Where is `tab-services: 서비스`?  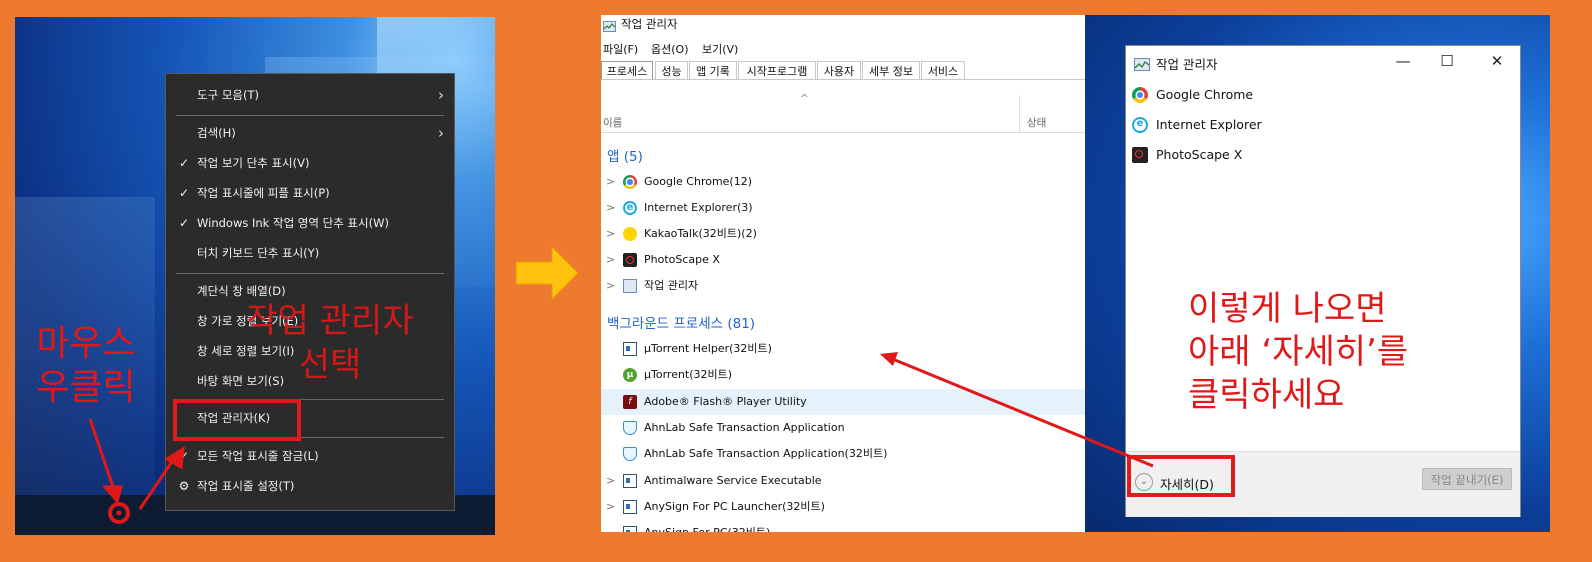
tab-services: 서비스 is located at coordinates (943, 70).